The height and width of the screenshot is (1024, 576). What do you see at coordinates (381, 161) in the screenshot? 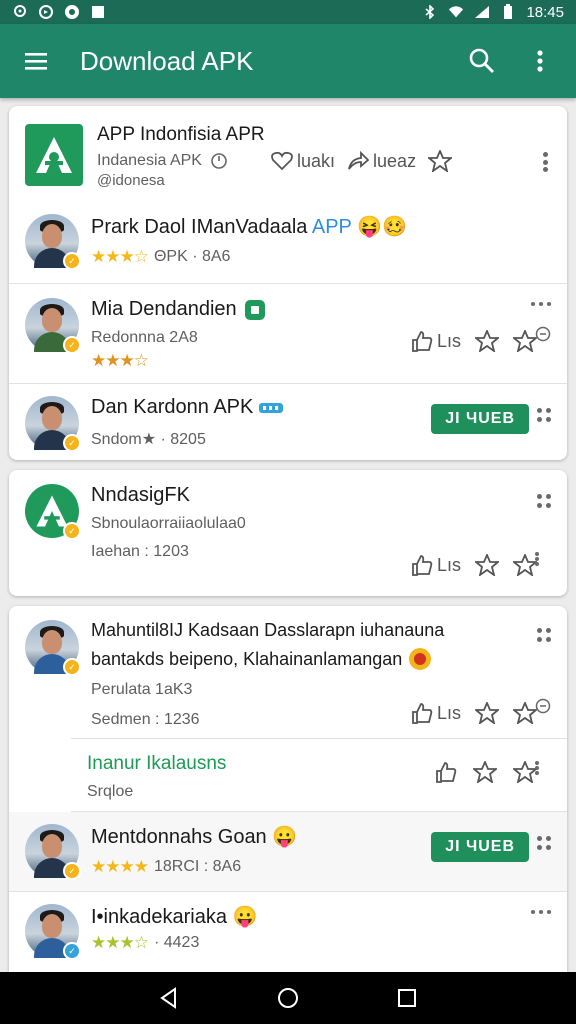
I see `share-button: lueaz` at bounding box center [381, 161].